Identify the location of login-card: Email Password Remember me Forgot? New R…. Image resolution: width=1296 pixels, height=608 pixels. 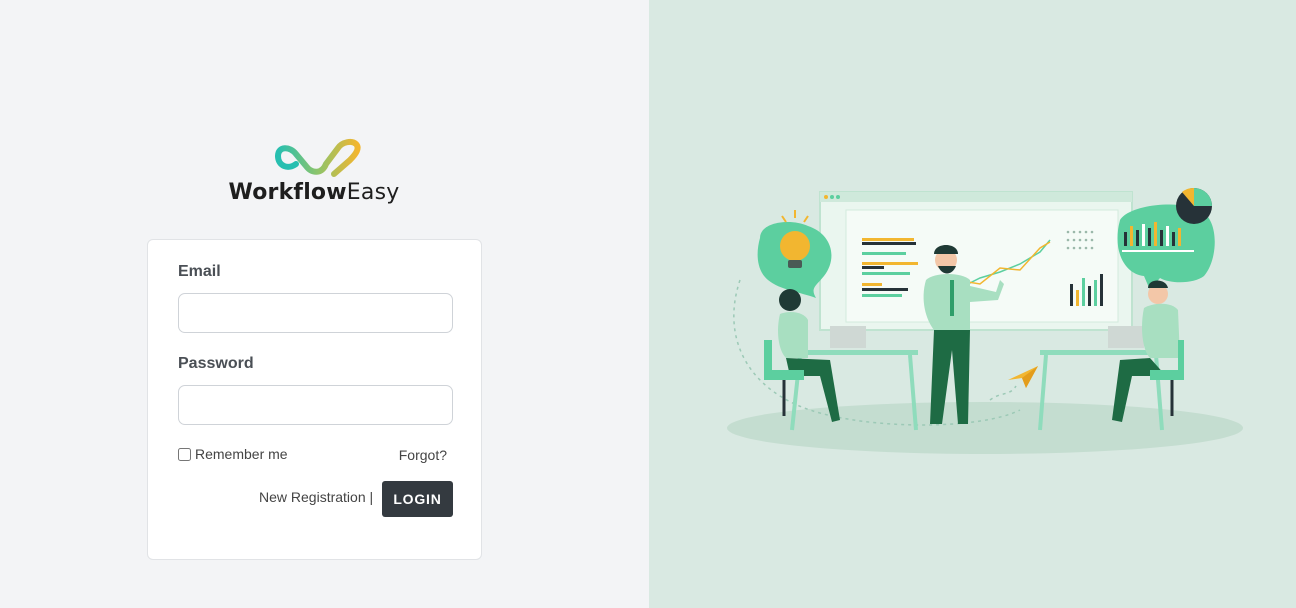
(314, 399).